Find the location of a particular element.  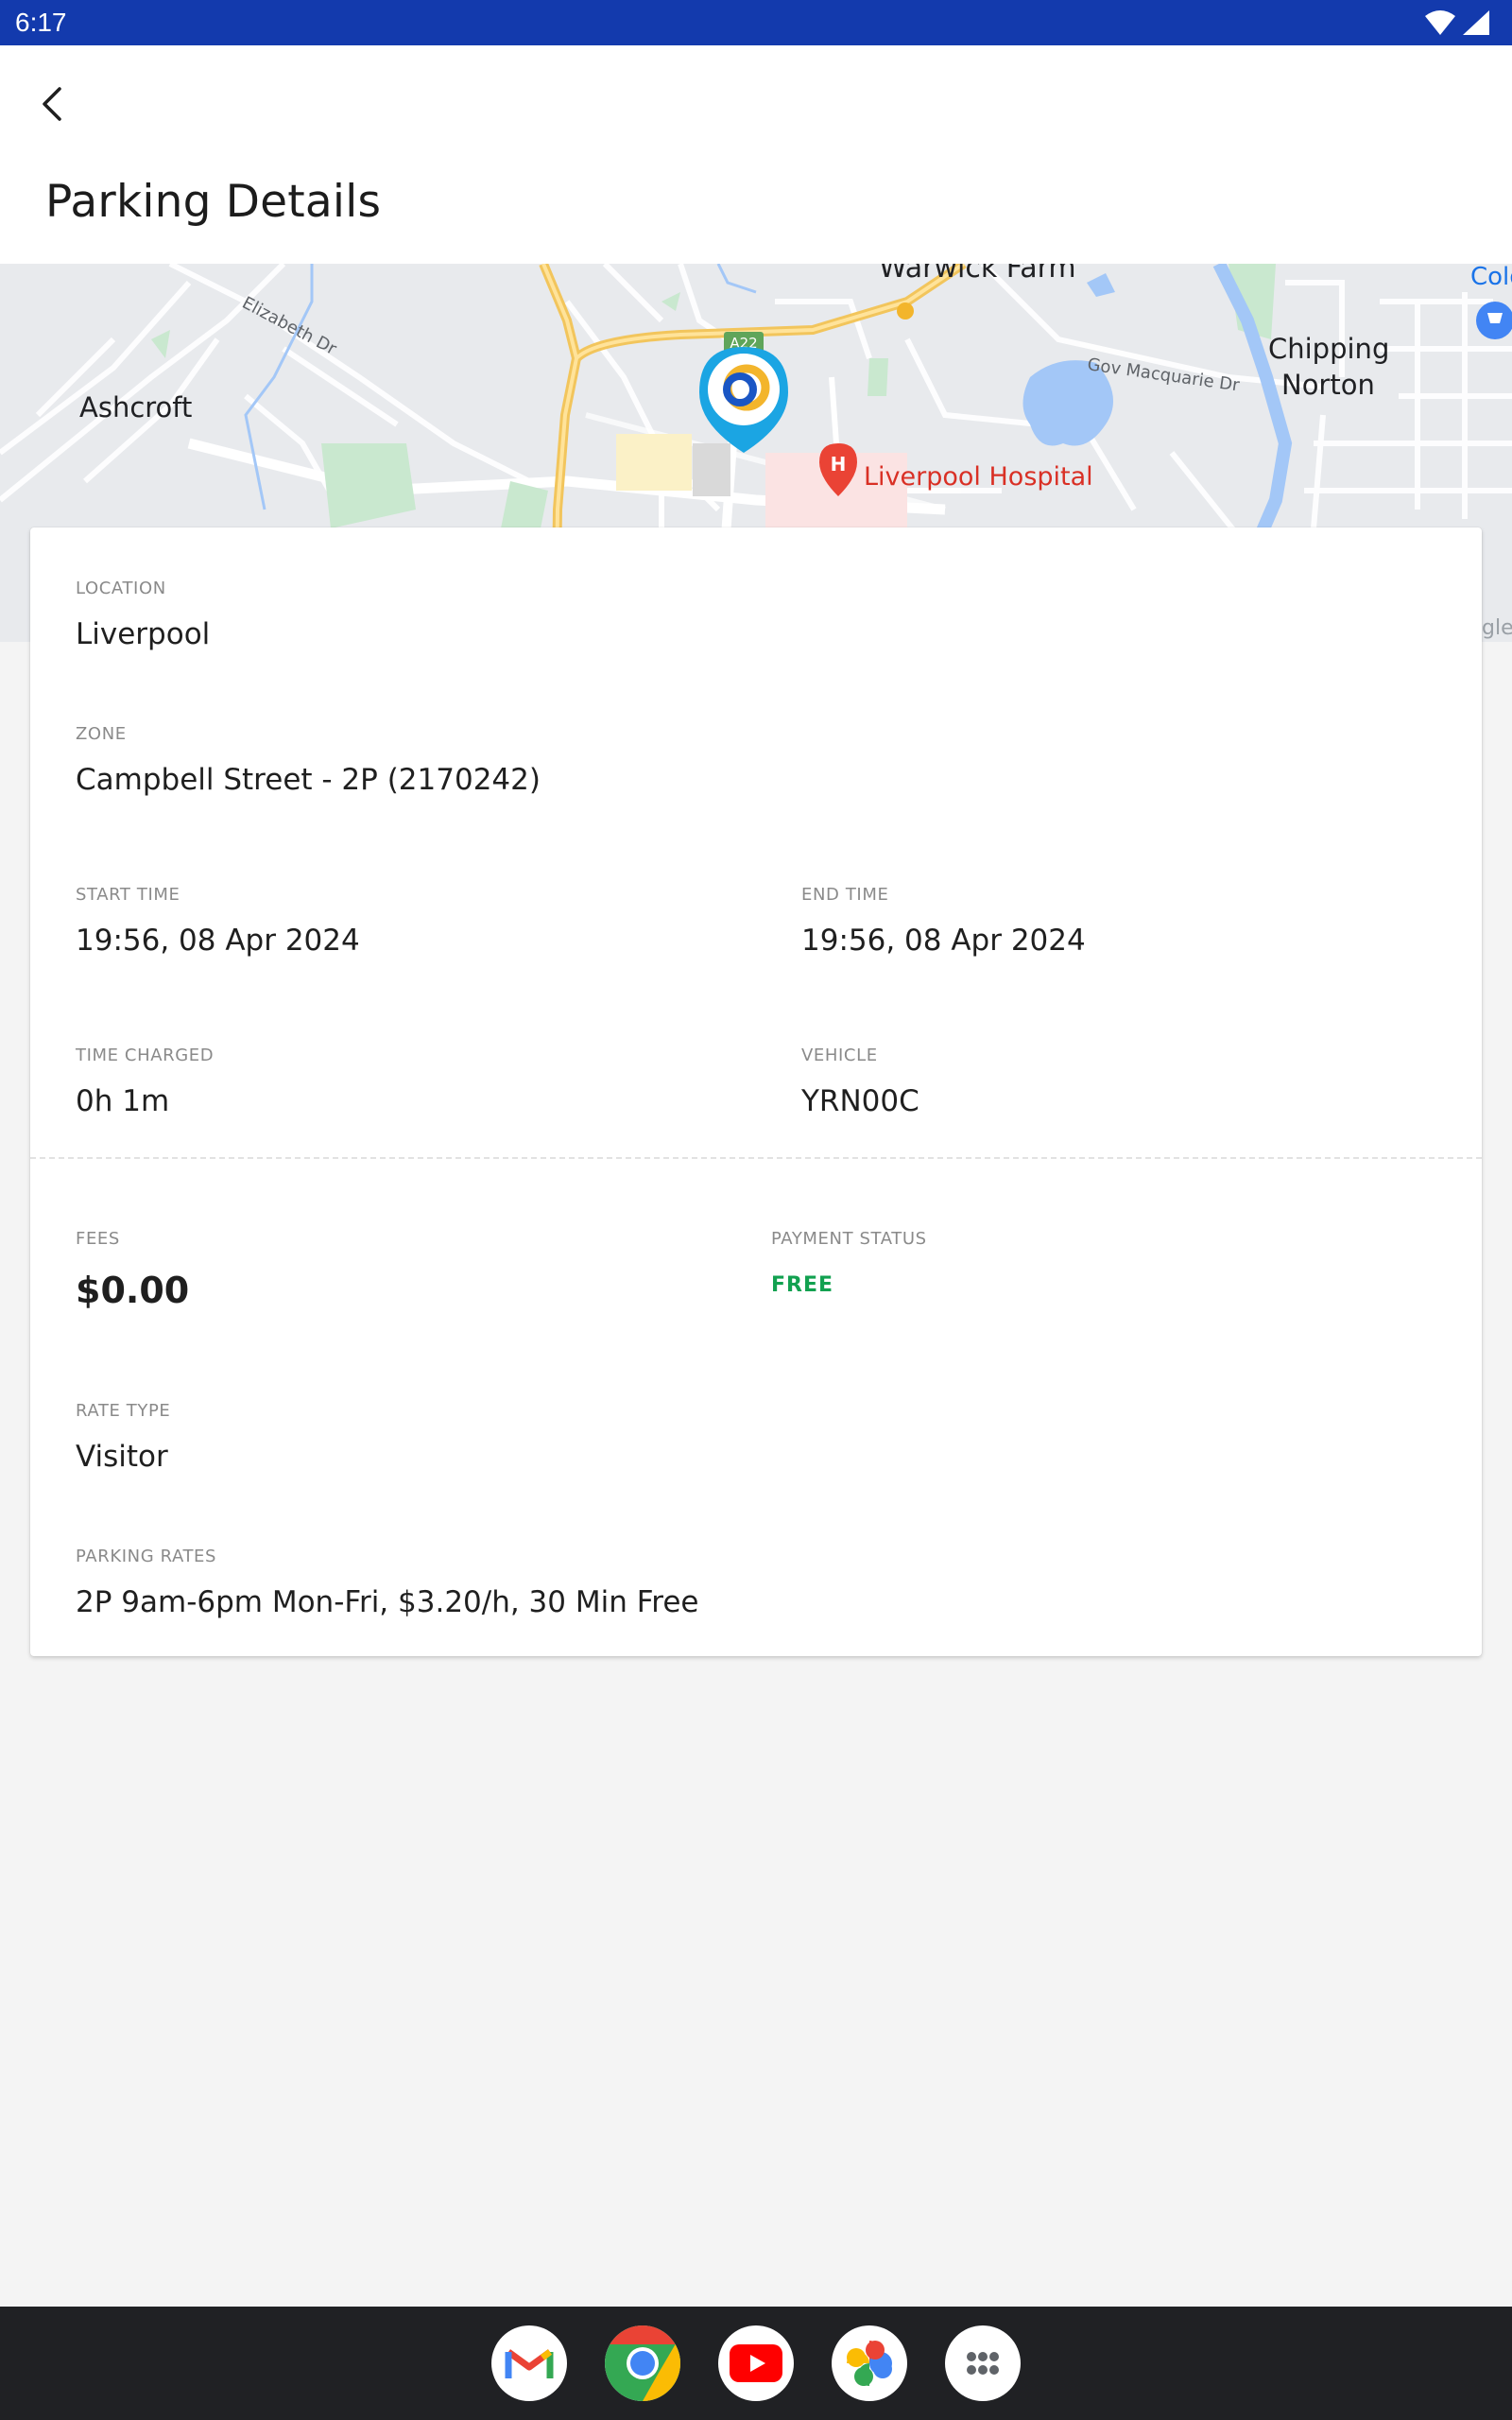

vehicle-label: VEHICLE is located at coordinates (839, 1055).